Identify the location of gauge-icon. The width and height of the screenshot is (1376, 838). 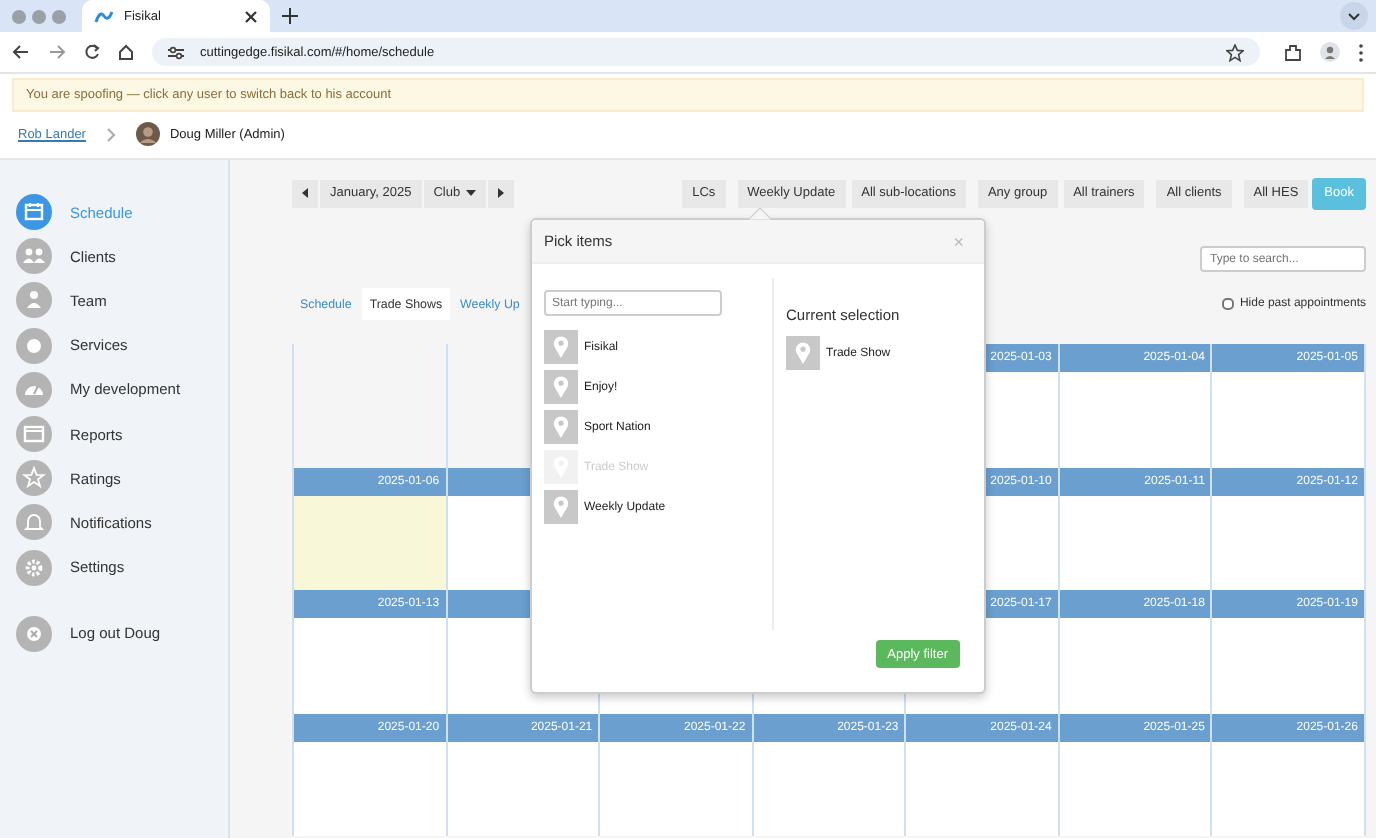
(34, 389).